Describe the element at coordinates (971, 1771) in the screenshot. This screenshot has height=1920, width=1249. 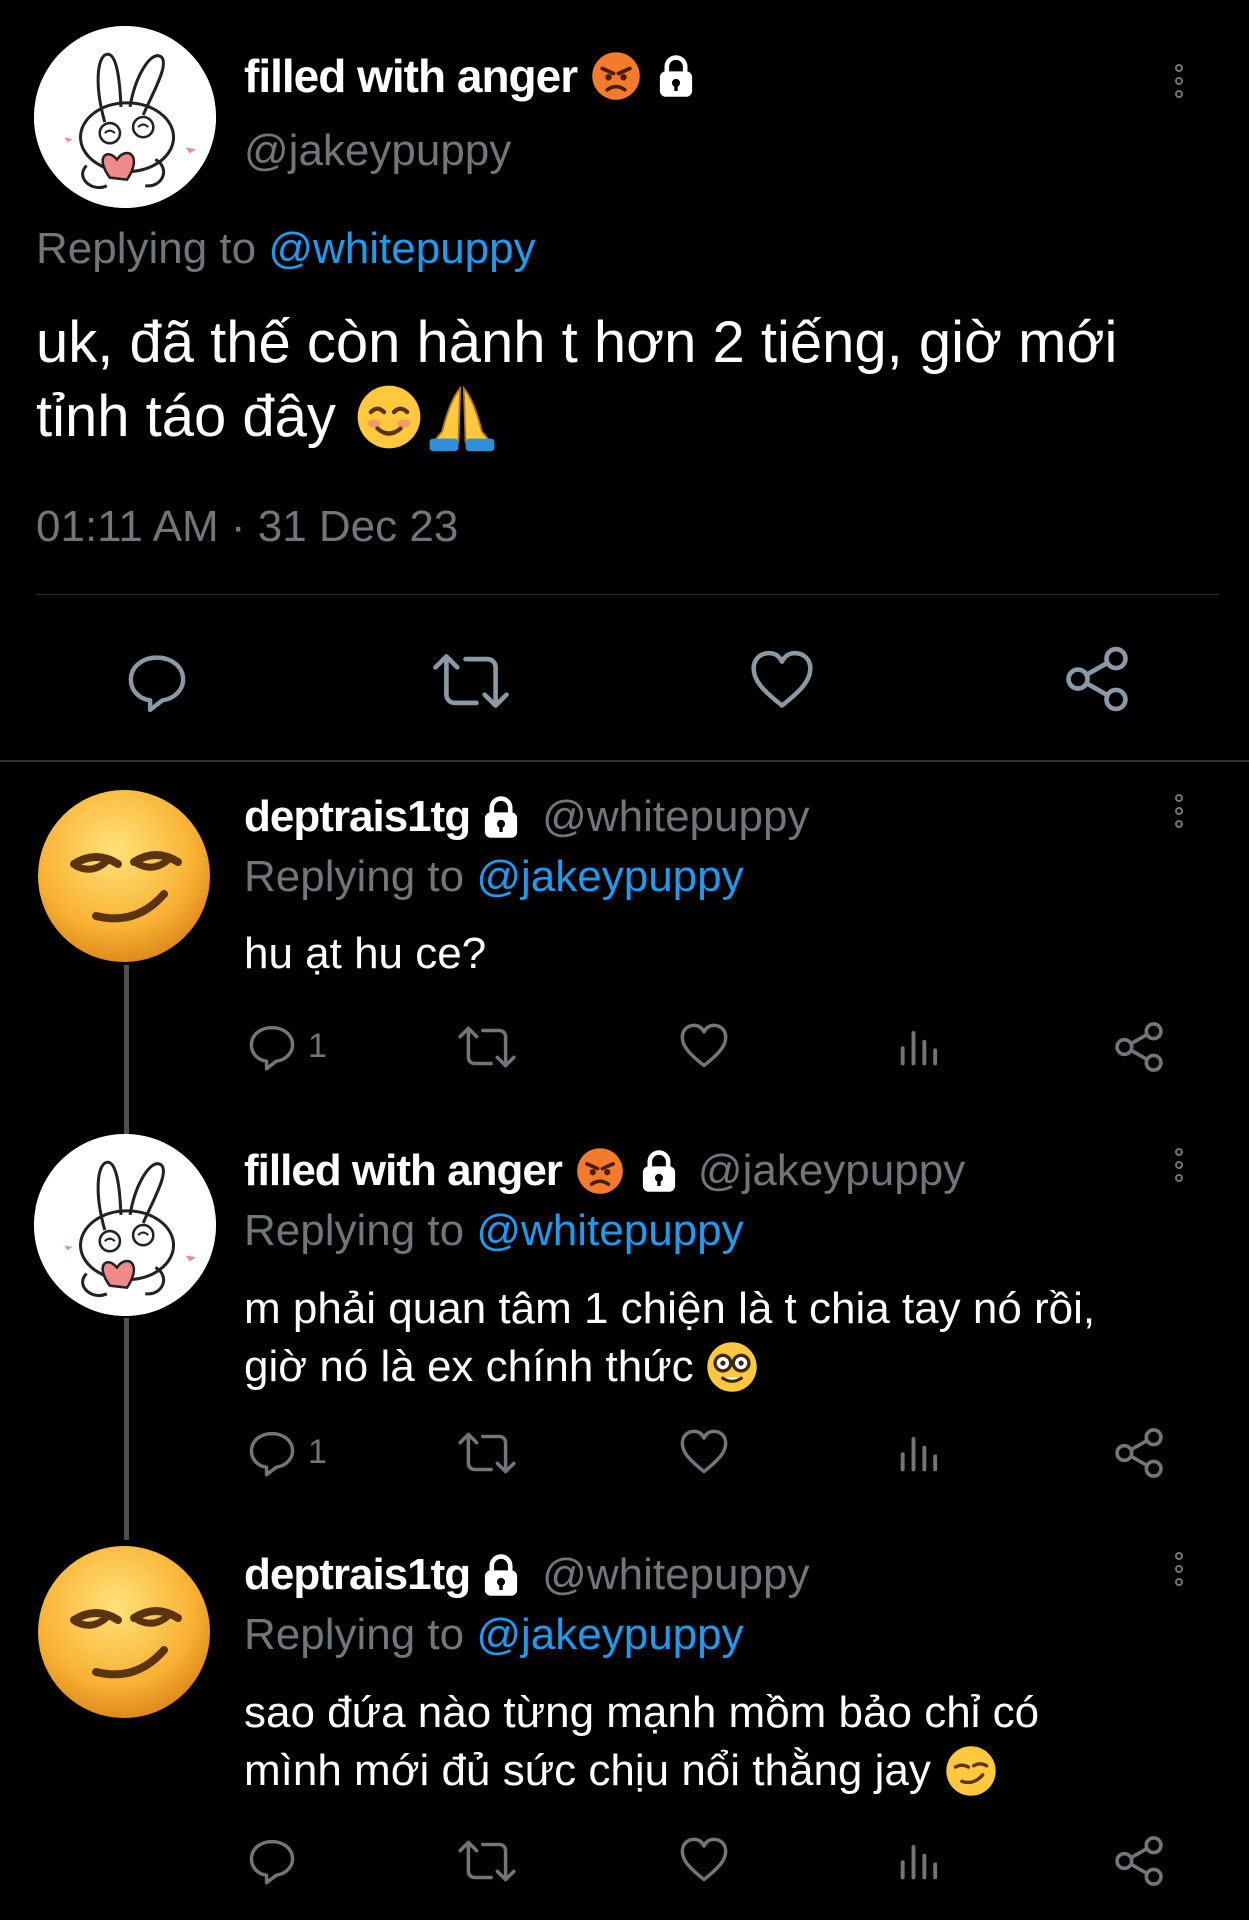
I see `smirk-face-icon` at that location.